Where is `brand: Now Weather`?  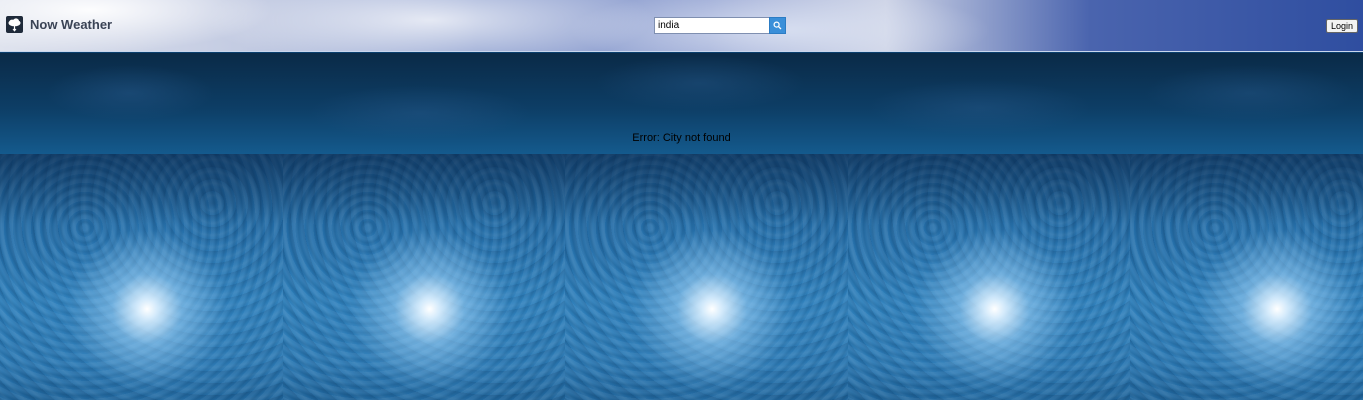 brand: Now Weather is located at coordinates (59, 24).